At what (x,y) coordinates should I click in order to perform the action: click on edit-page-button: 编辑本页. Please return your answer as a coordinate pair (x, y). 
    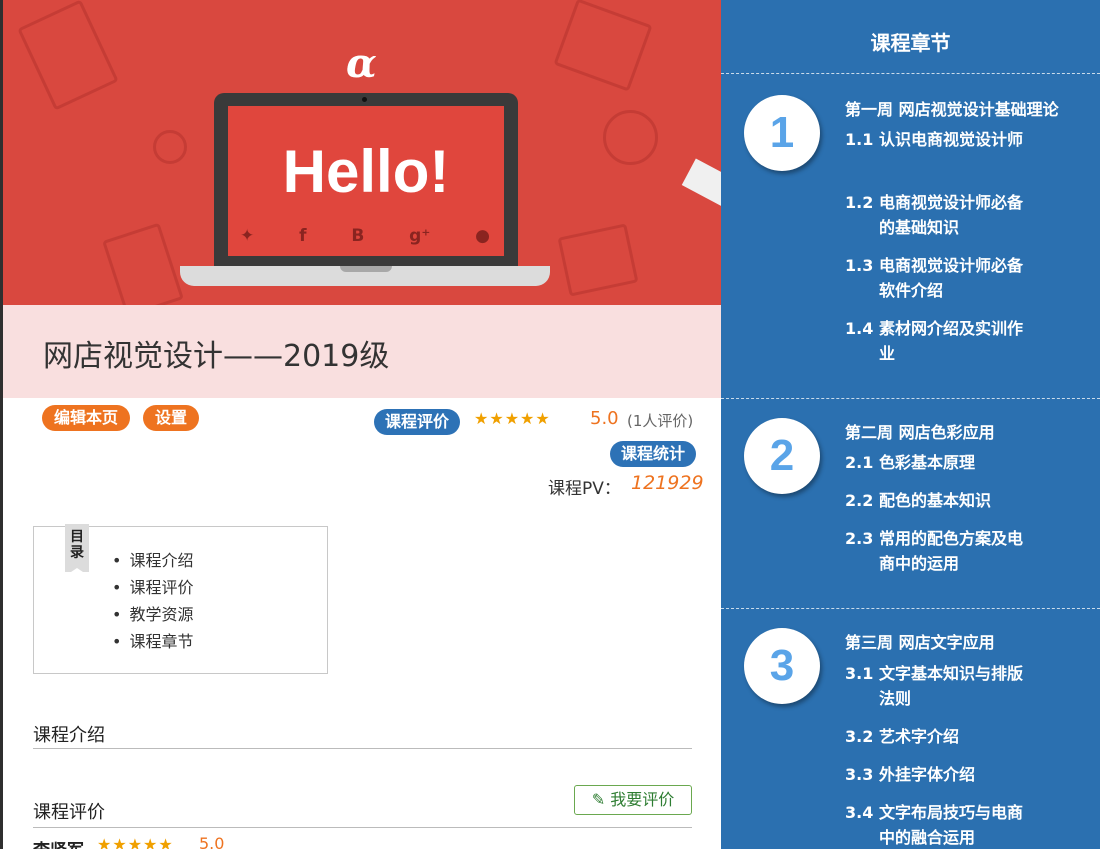
    Looking at the image, I should click on (86, 418).